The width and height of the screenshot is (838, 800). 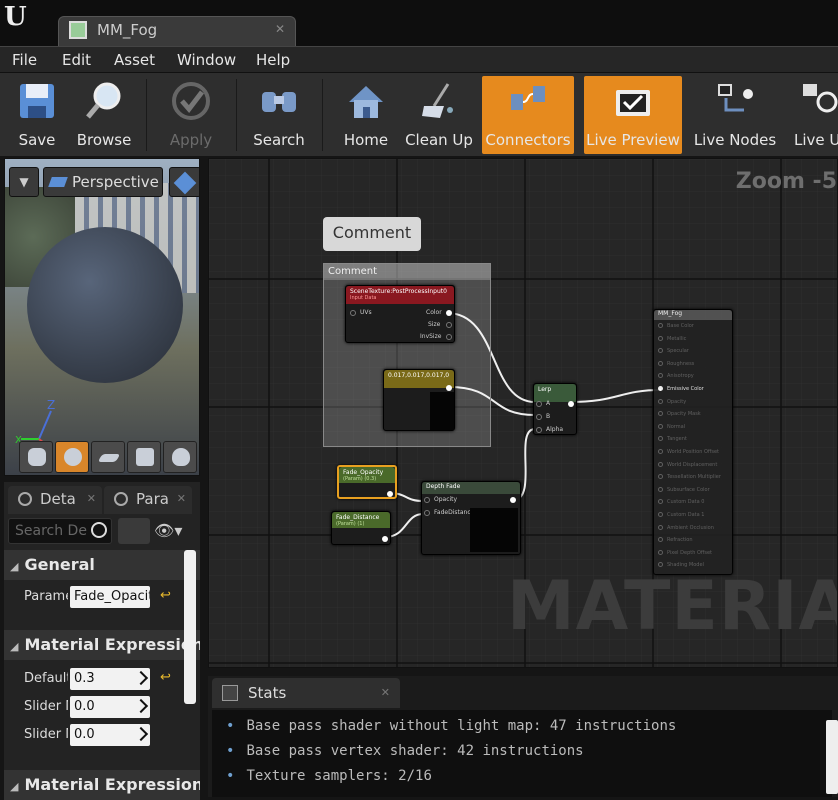 What do you see at coordinates (177, 31) in the screenshot?
I see `document-tab: MM_Fog ✕` at bounding box center [177, 31].